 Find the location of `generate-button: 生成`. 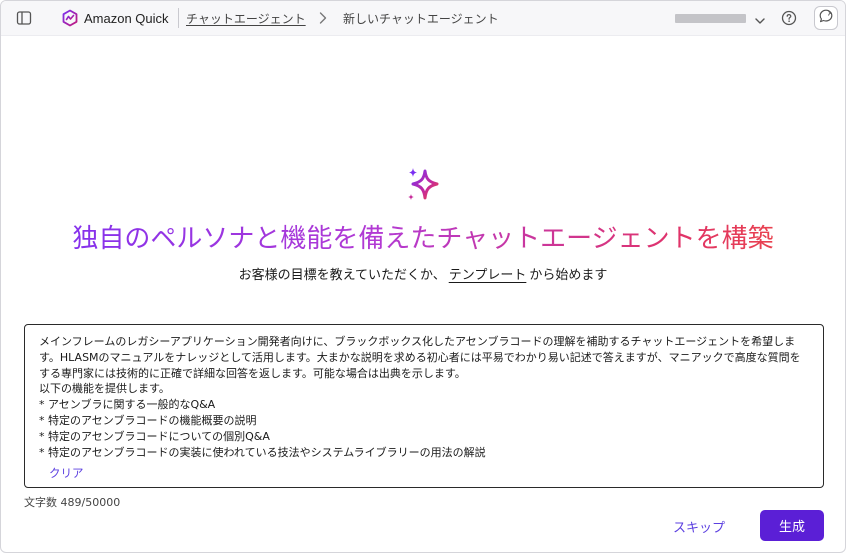

generate-button: 生成 is located at coordinates (792, 525).